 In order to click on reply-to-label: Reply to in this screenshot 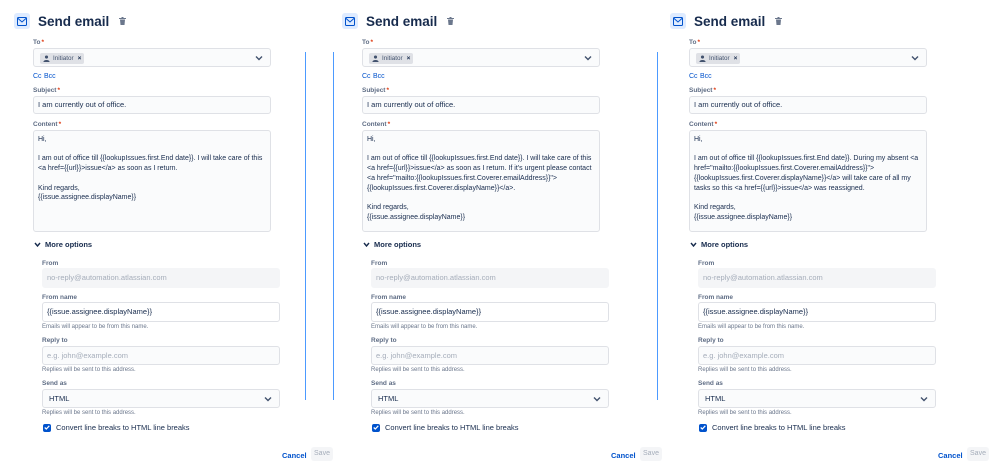, I will do `click(384, 340)`.